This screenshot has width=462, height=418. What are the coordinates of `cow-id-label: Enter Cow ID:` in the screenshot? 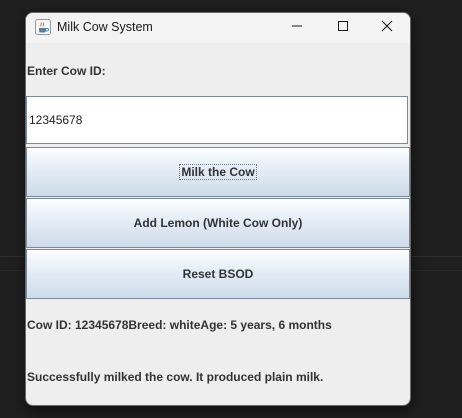 It's located at (66, 71).